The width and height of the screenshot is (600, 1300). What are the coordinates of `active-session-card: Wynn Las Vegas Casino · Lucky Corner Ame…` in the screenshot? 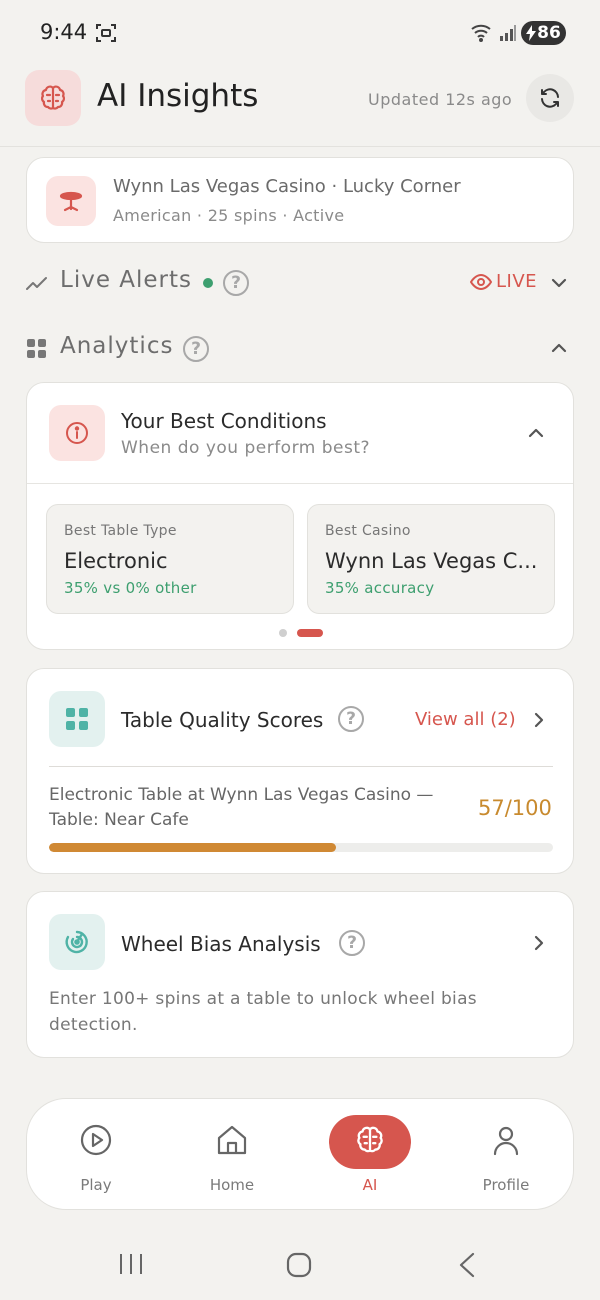 It's located at (300, 200).